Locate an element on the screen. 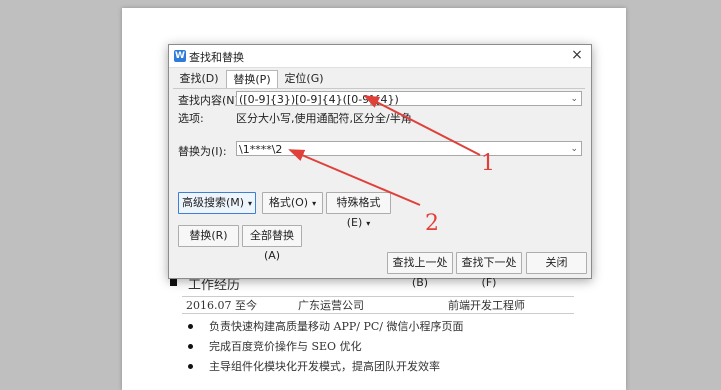  annotation-layer: 1 2 is located at coordinates (391, 165).